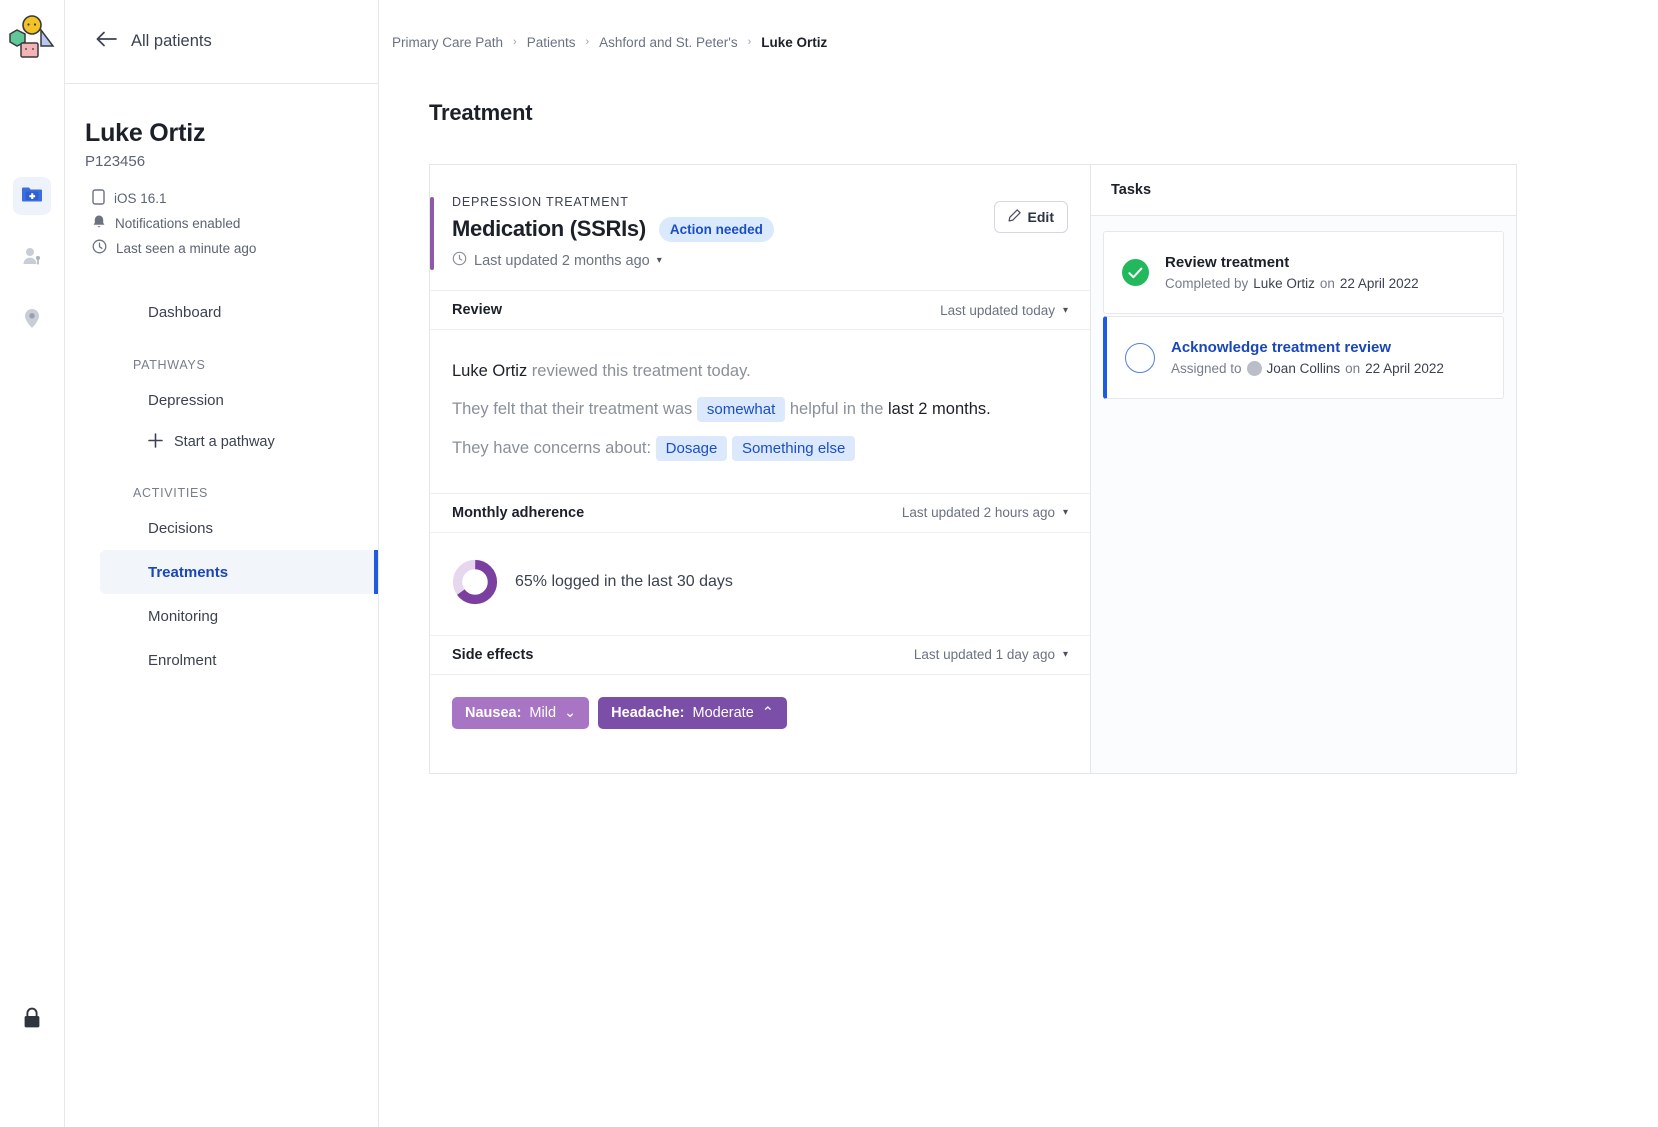 This screenshot has height=1127, width=1658. Describe the element at coordinates (1404, 368) in the screenshot. I see `task-date: 22 April 2022` at that location.